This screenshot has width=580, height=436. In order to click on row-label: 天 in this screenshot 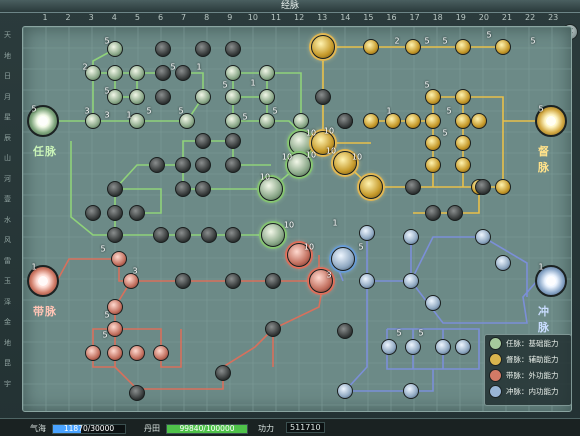, I will do `click(7, 35)`.